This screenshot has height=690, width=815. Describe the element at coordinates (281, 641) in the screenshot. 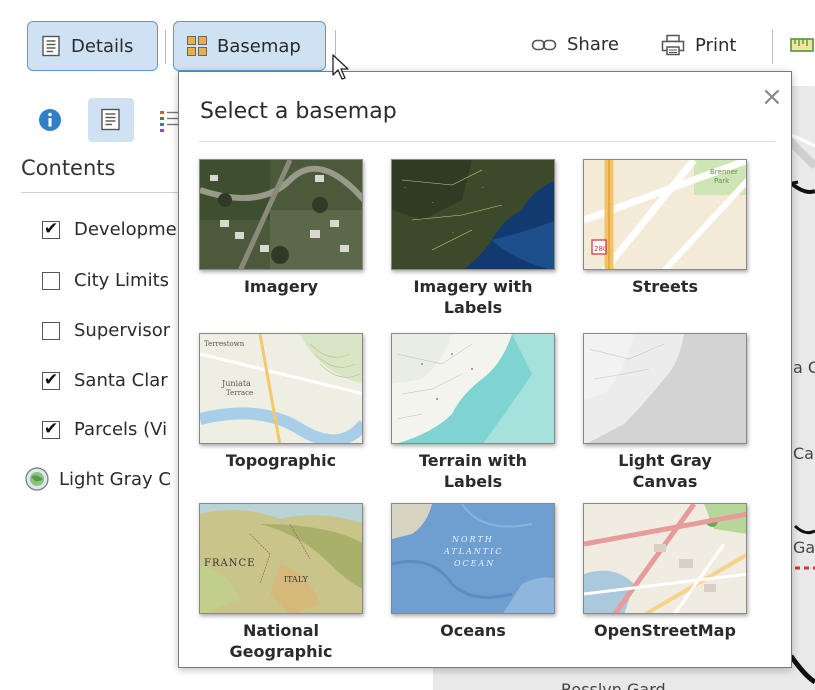

I see `tile-label: National Geographic` at that location.